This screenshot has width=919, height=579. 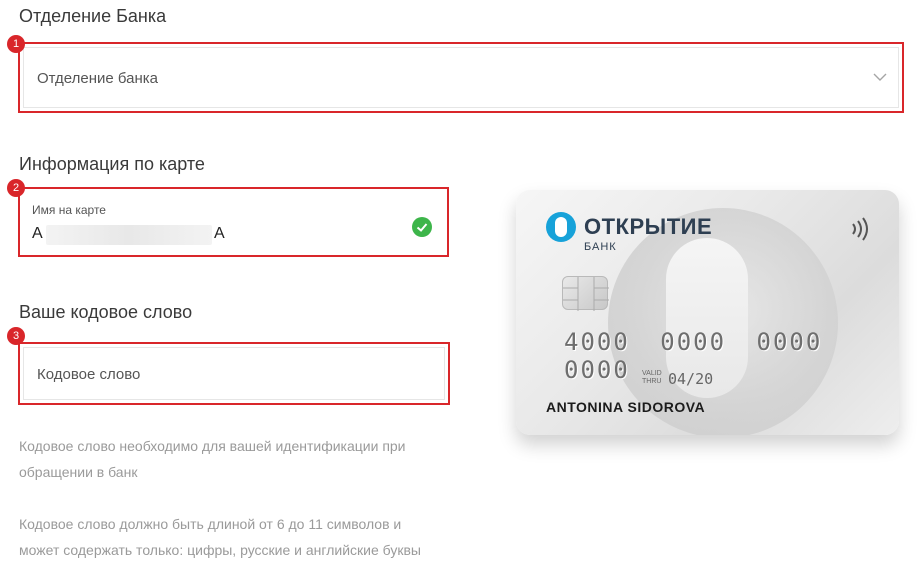 I want to click on codeword-input: Кодовое слово, so click(x=234, y=373).